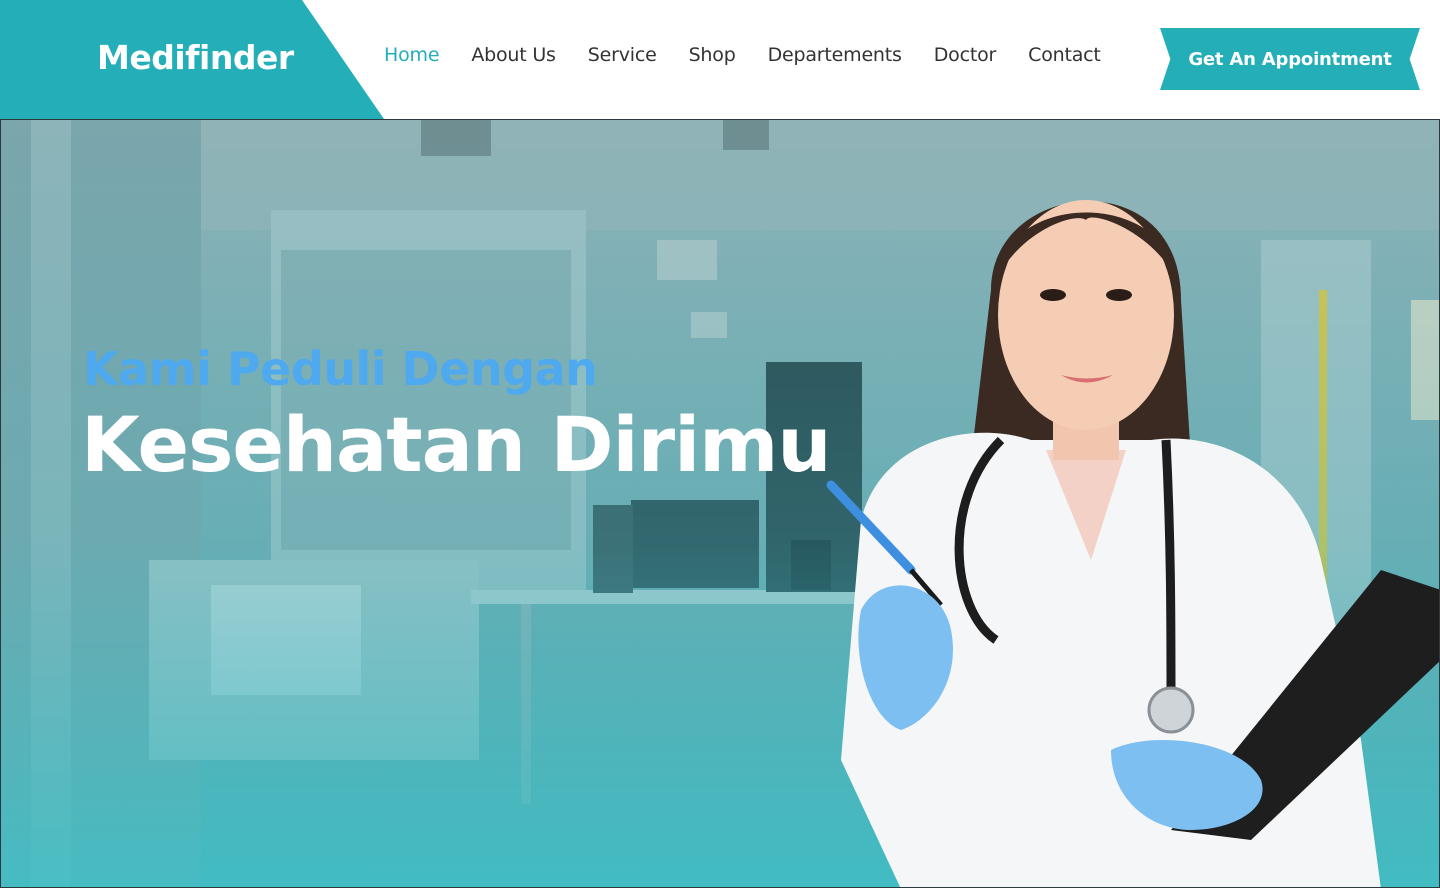 This screenshot has height=888, width=1440. Describe the element at coordinates (195, 57) in the screenshot. I see `logo: Medifinder` at that location.